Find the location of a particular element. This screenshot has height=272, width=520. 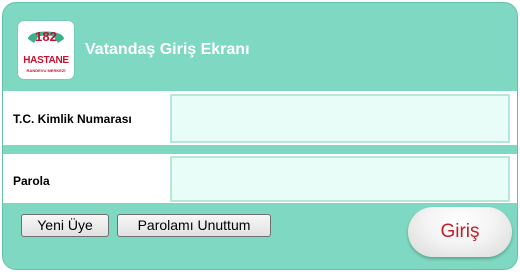

page-title: Vatandaş Giriş Ekranı is located at coordinates (167, 49).